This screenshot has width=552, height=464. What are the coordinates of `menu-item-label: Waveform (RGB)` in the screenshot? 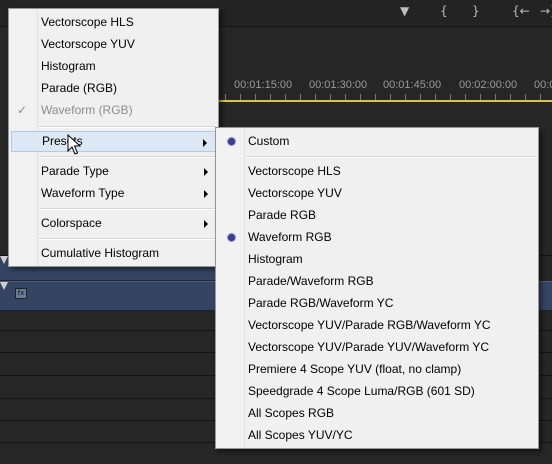 It's located at (87, 110).